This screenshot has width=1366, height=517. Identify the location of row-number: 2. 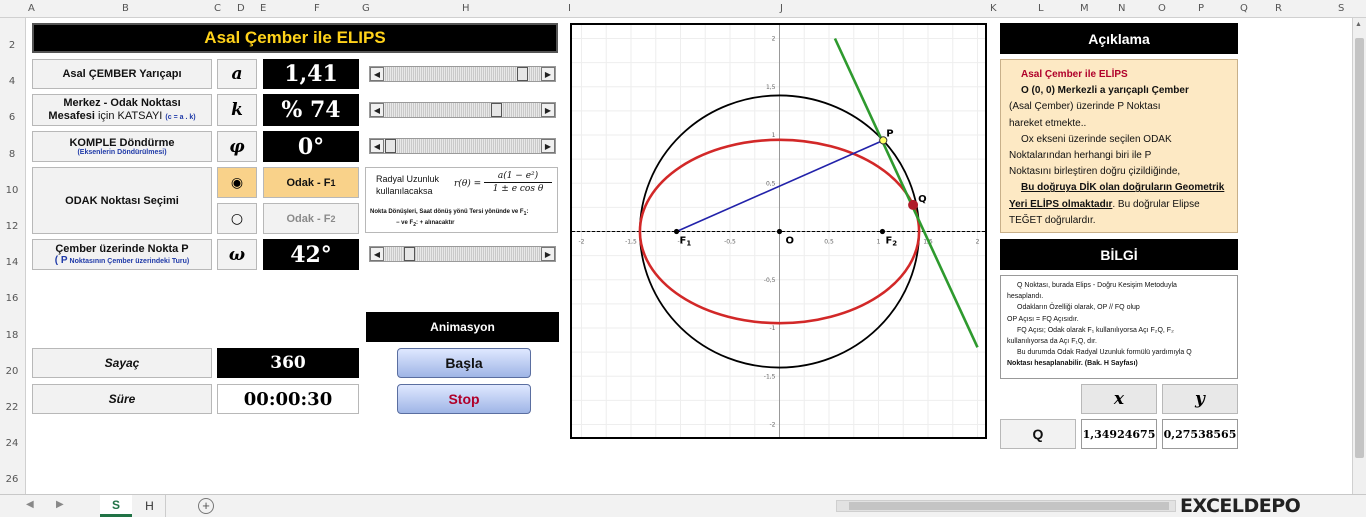
(12, 45).